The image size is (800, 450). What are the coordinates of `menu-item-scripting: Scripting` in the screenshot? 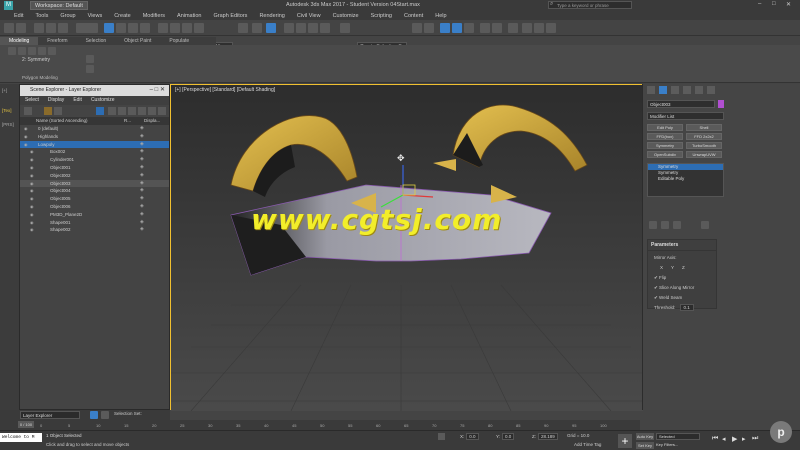 It's located at (381, 16).